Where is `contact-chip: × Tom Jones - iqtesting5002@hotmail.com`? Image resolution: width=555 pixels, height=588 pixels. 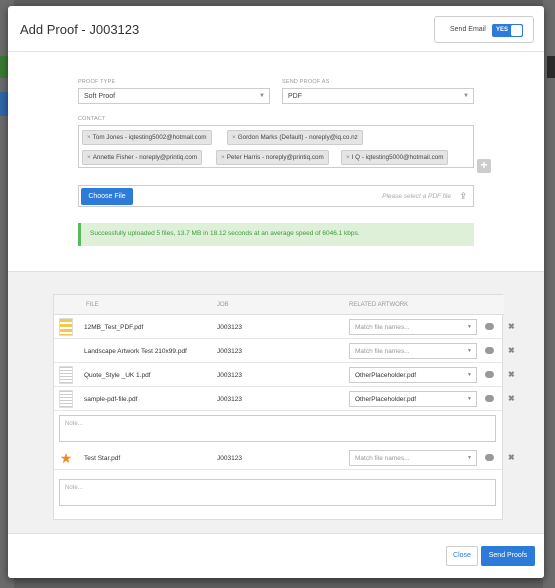 contact-chip: × Tom Jones - iqtesting5002@hotmail.com is located at coordinates (147, 137).